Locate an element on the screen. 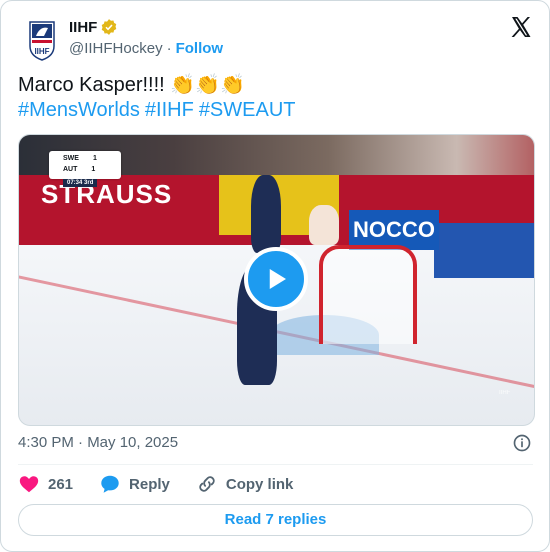 Image resolution: width=550 pixels, height=552 pixels. author-handle: @IIHFHockey is located at coordinates (116, 48).